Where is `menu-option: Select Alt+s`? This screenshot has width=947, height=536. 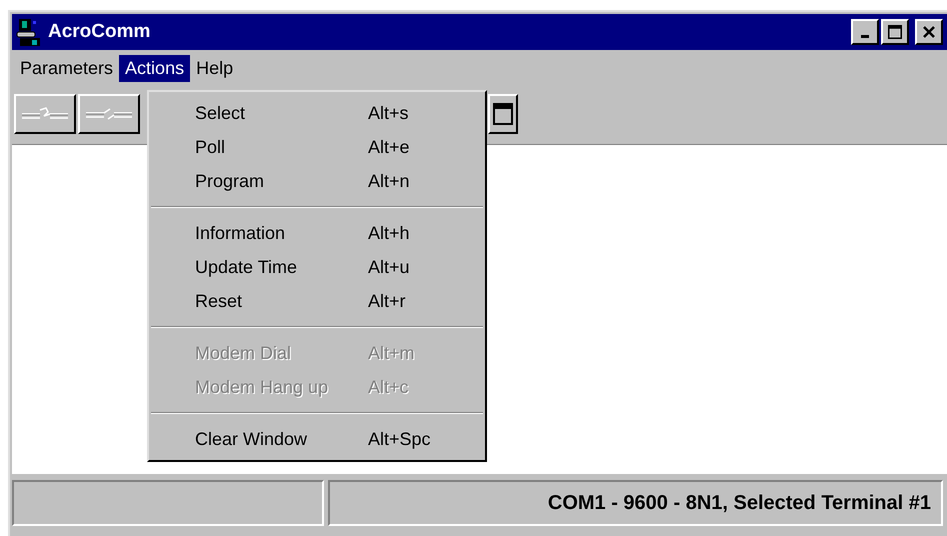
menu-option: Select Alt+s is located at coordinates (317, 113).